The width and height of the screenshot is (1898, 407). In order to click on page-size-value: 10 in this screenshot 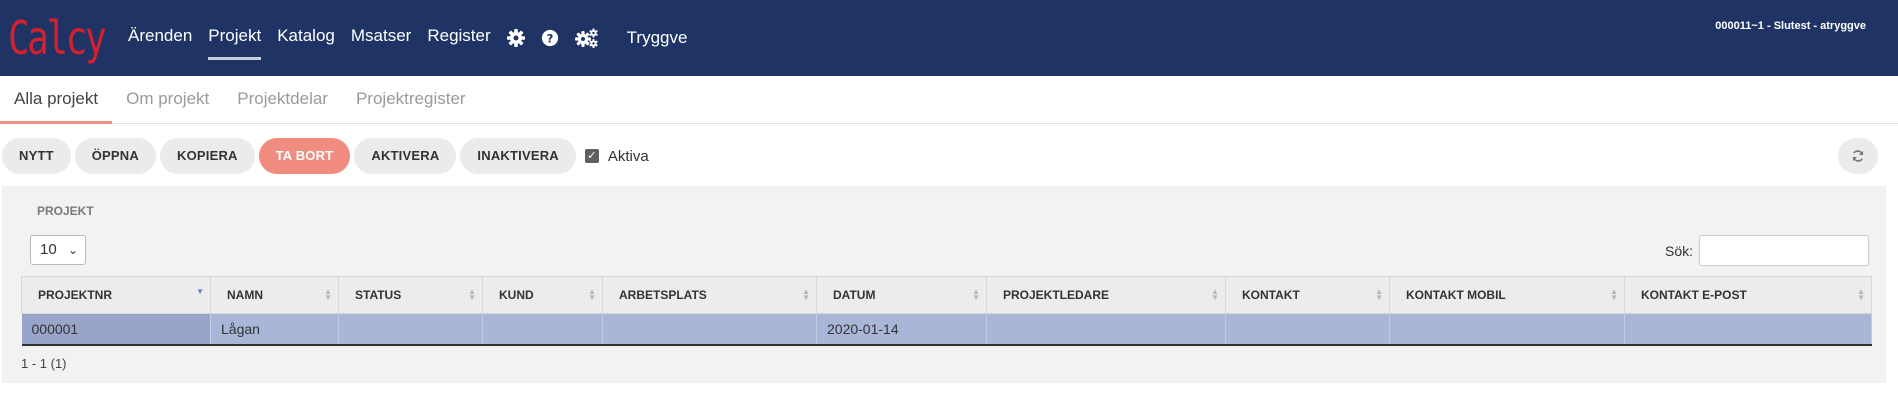, I will do `click(48, 249)`.